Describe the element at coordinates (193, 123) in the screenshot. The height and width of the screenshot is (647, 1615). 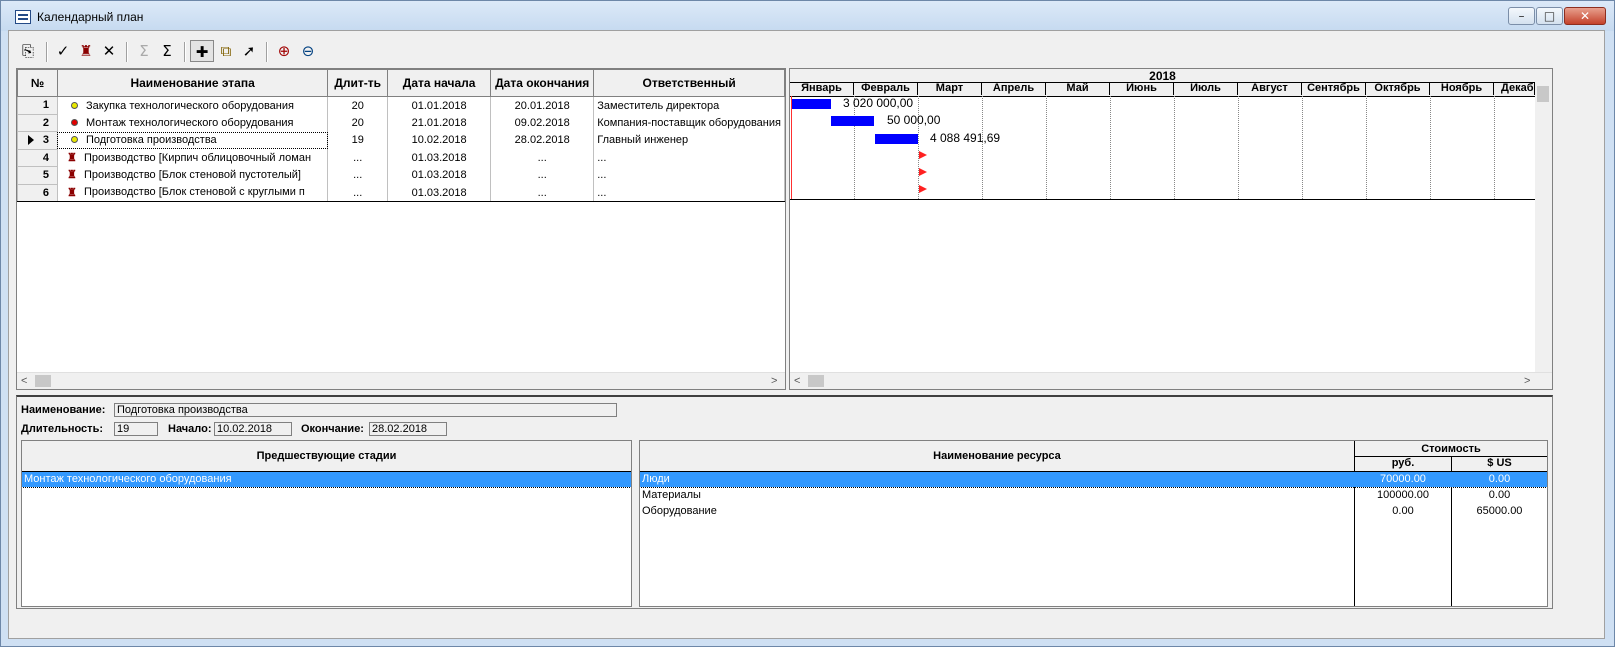
I see `stage-name-cell: Монтаж технологического оборудования` at that location.